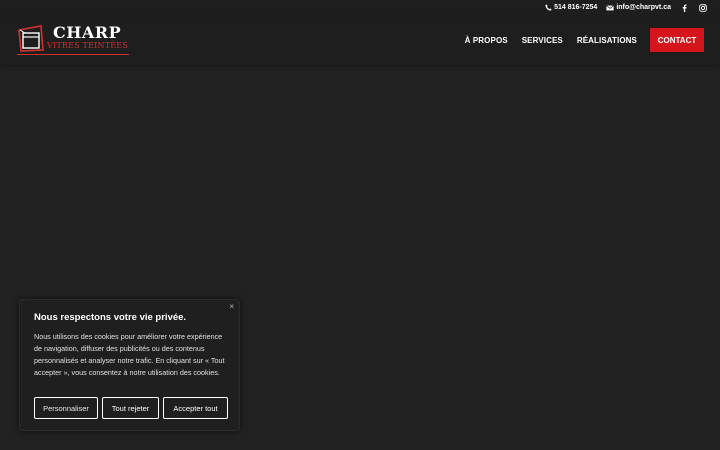  What do you see at coordinates (542, 40) in the screenshot?
I see `nav-item-services: SERVICES` at bounding box center [542, 40].